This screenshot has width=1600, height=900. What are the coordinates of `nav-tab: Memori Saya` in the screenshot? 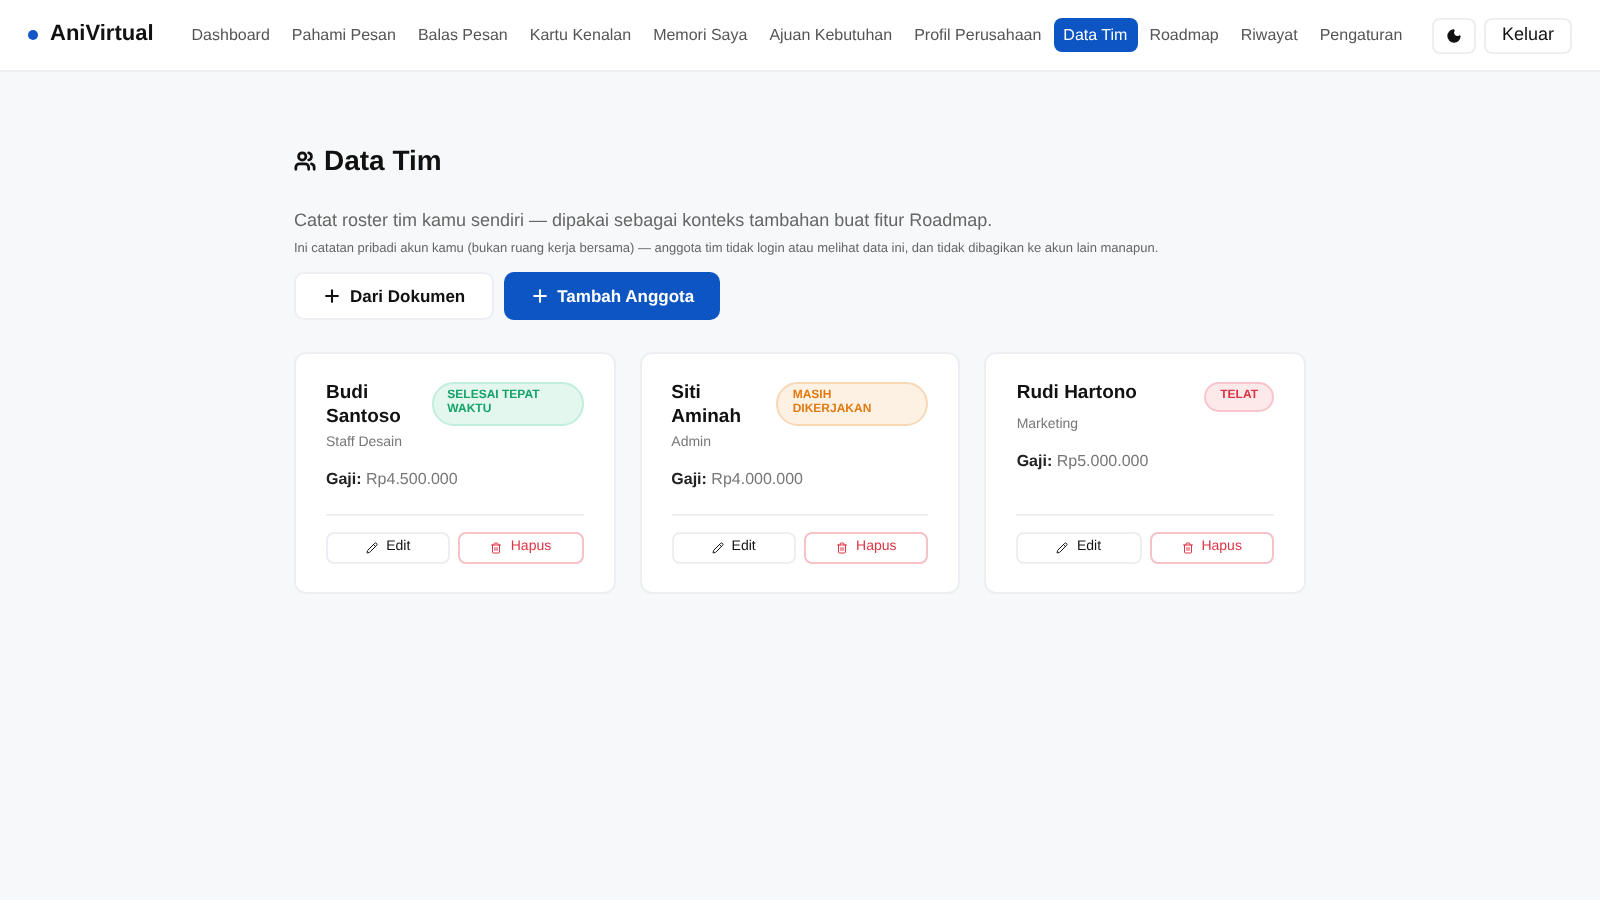 It's located at (700, 35).